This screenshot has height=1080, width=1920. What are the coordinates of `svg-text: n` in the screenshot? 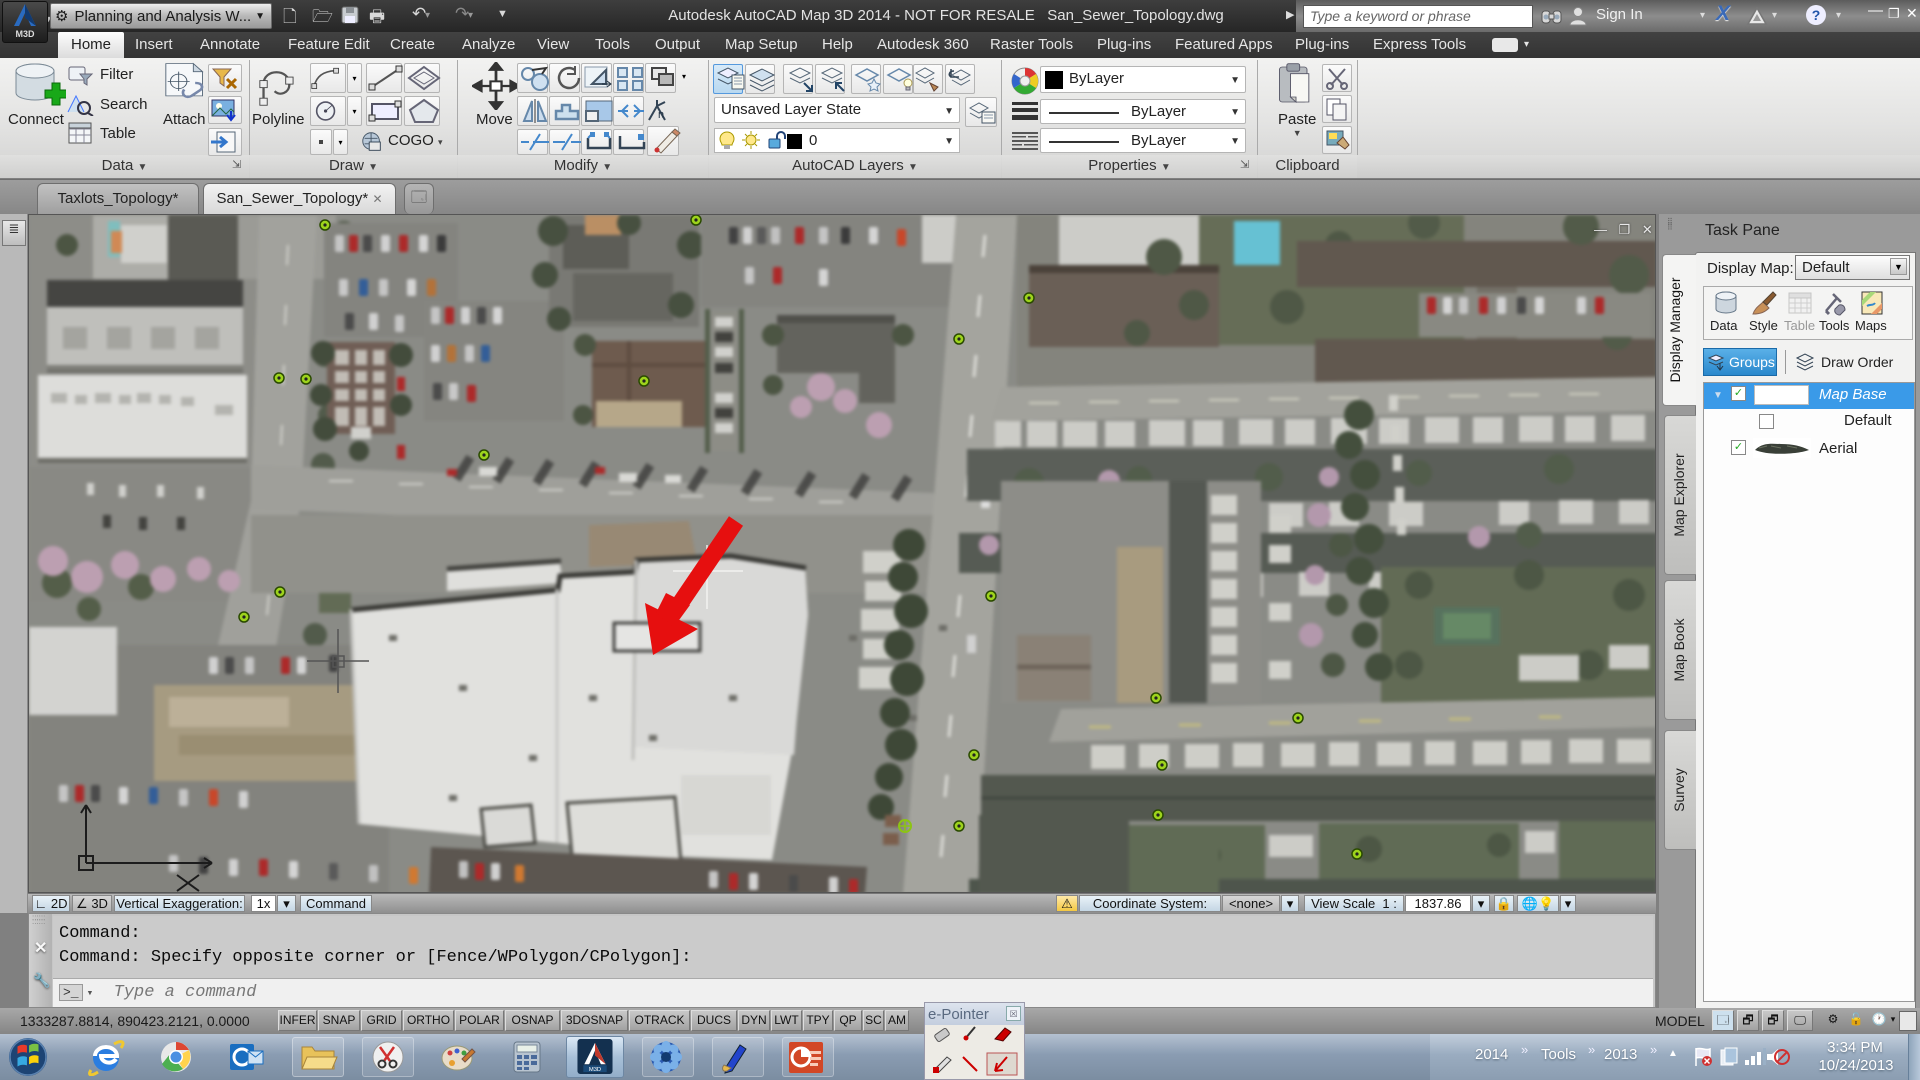 It's located at (661, 115).